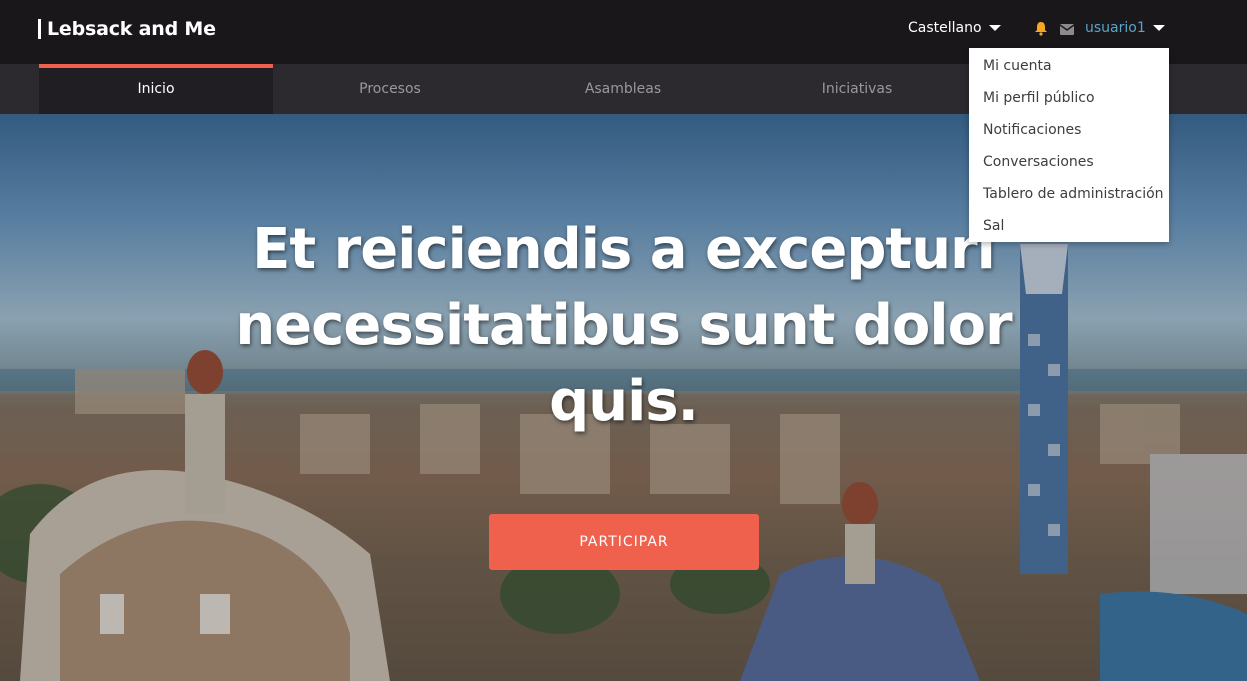 The width and height of the screenshot is (1247, 681). I want to click on logo-bar, so click(39, 29).